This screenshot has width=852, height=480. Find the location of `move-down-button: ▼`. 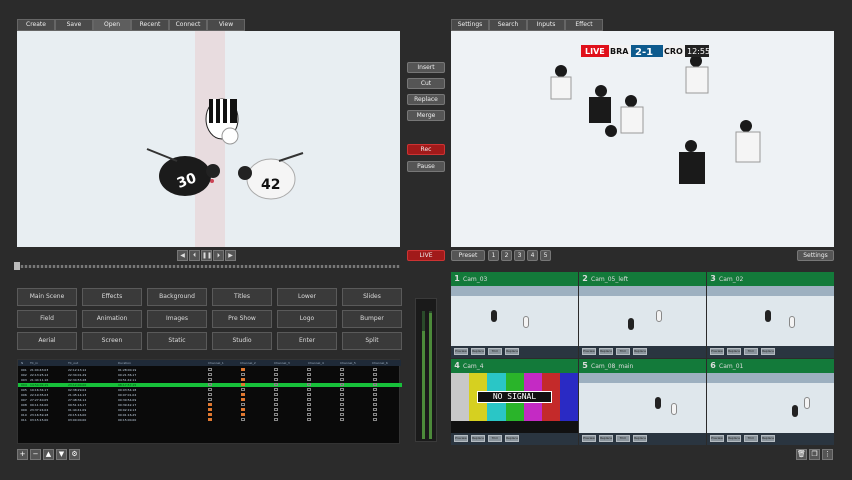

move-down-button: ▼ is located at coordinates (61, 454).